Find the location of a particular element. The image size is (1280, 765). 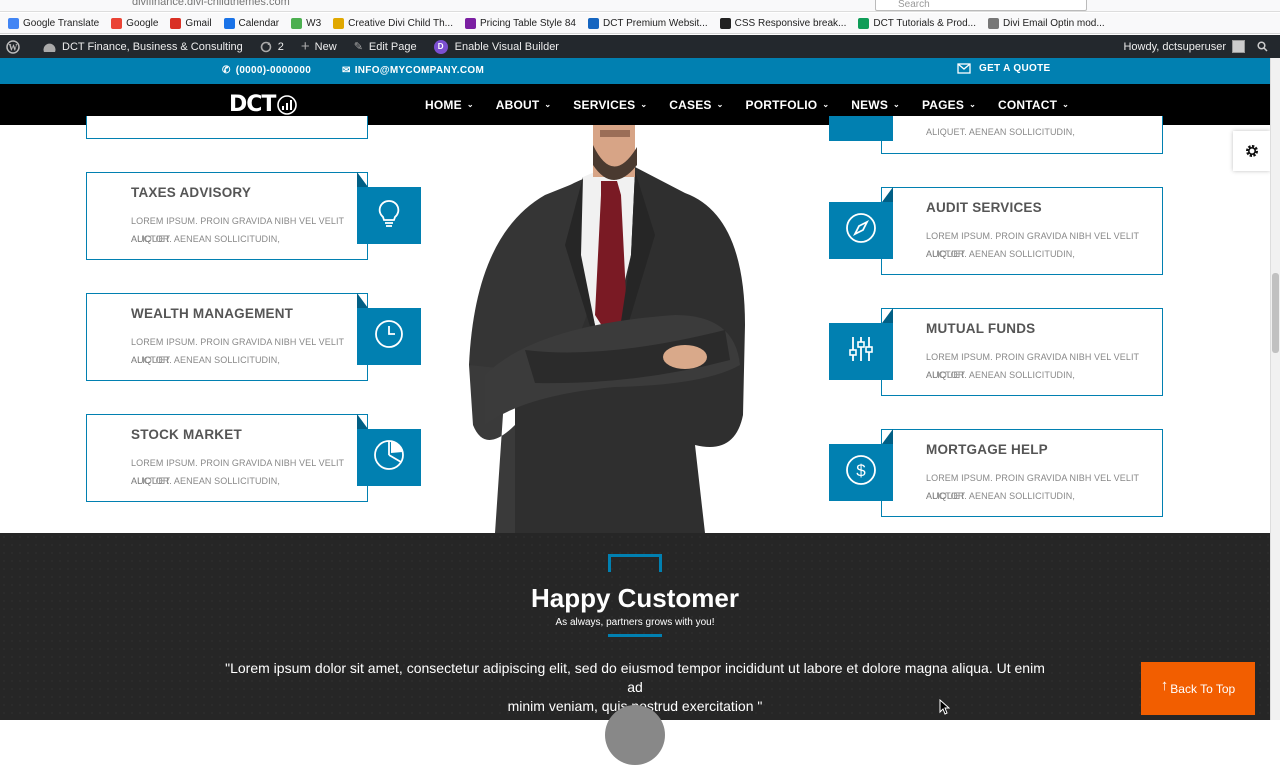

back-to-top-button: ↑ Back To Top is located at coordinates (1198, 688).